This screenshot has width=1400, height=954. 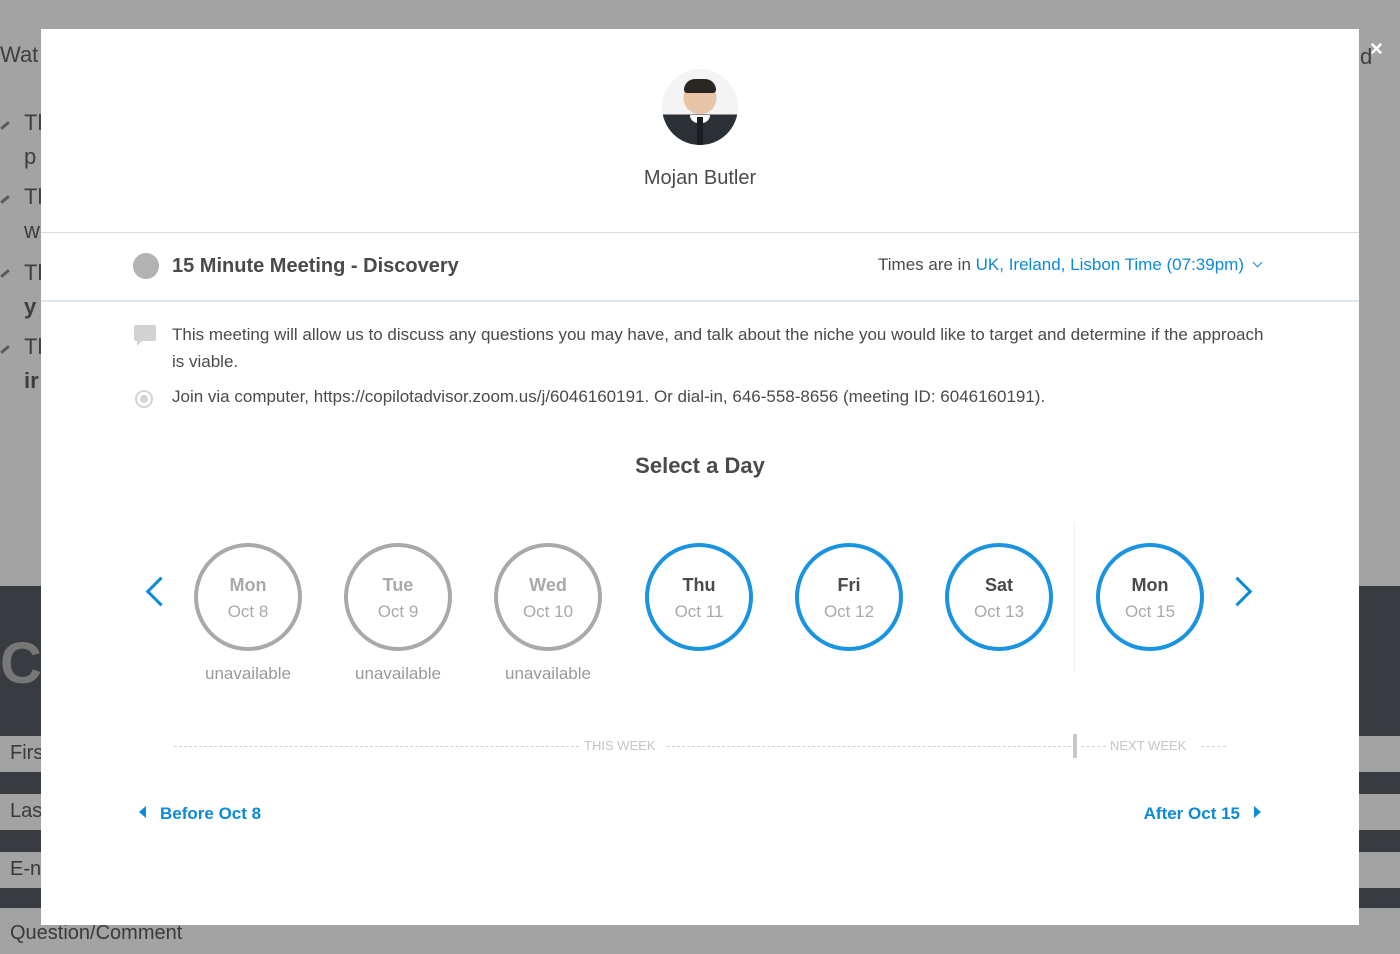 I want to click on after-label: After Oct 15, so click(x=1192, y=813).